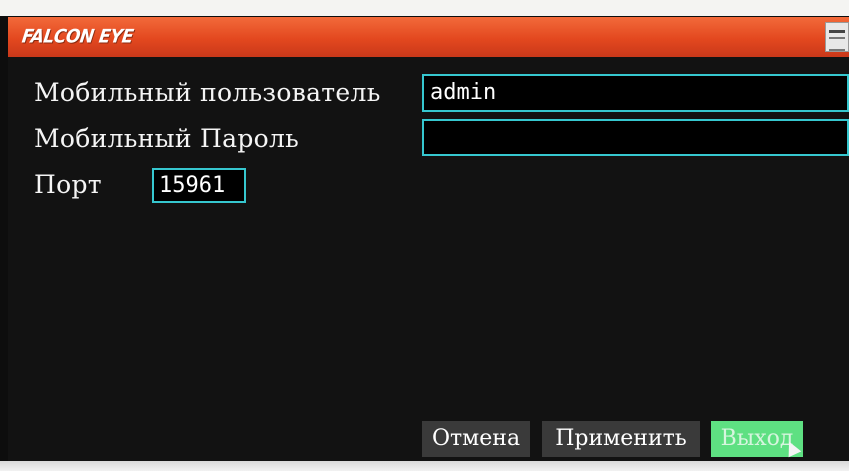  I want to click on brand-logo: FALCON EYE, so click(77, 37).